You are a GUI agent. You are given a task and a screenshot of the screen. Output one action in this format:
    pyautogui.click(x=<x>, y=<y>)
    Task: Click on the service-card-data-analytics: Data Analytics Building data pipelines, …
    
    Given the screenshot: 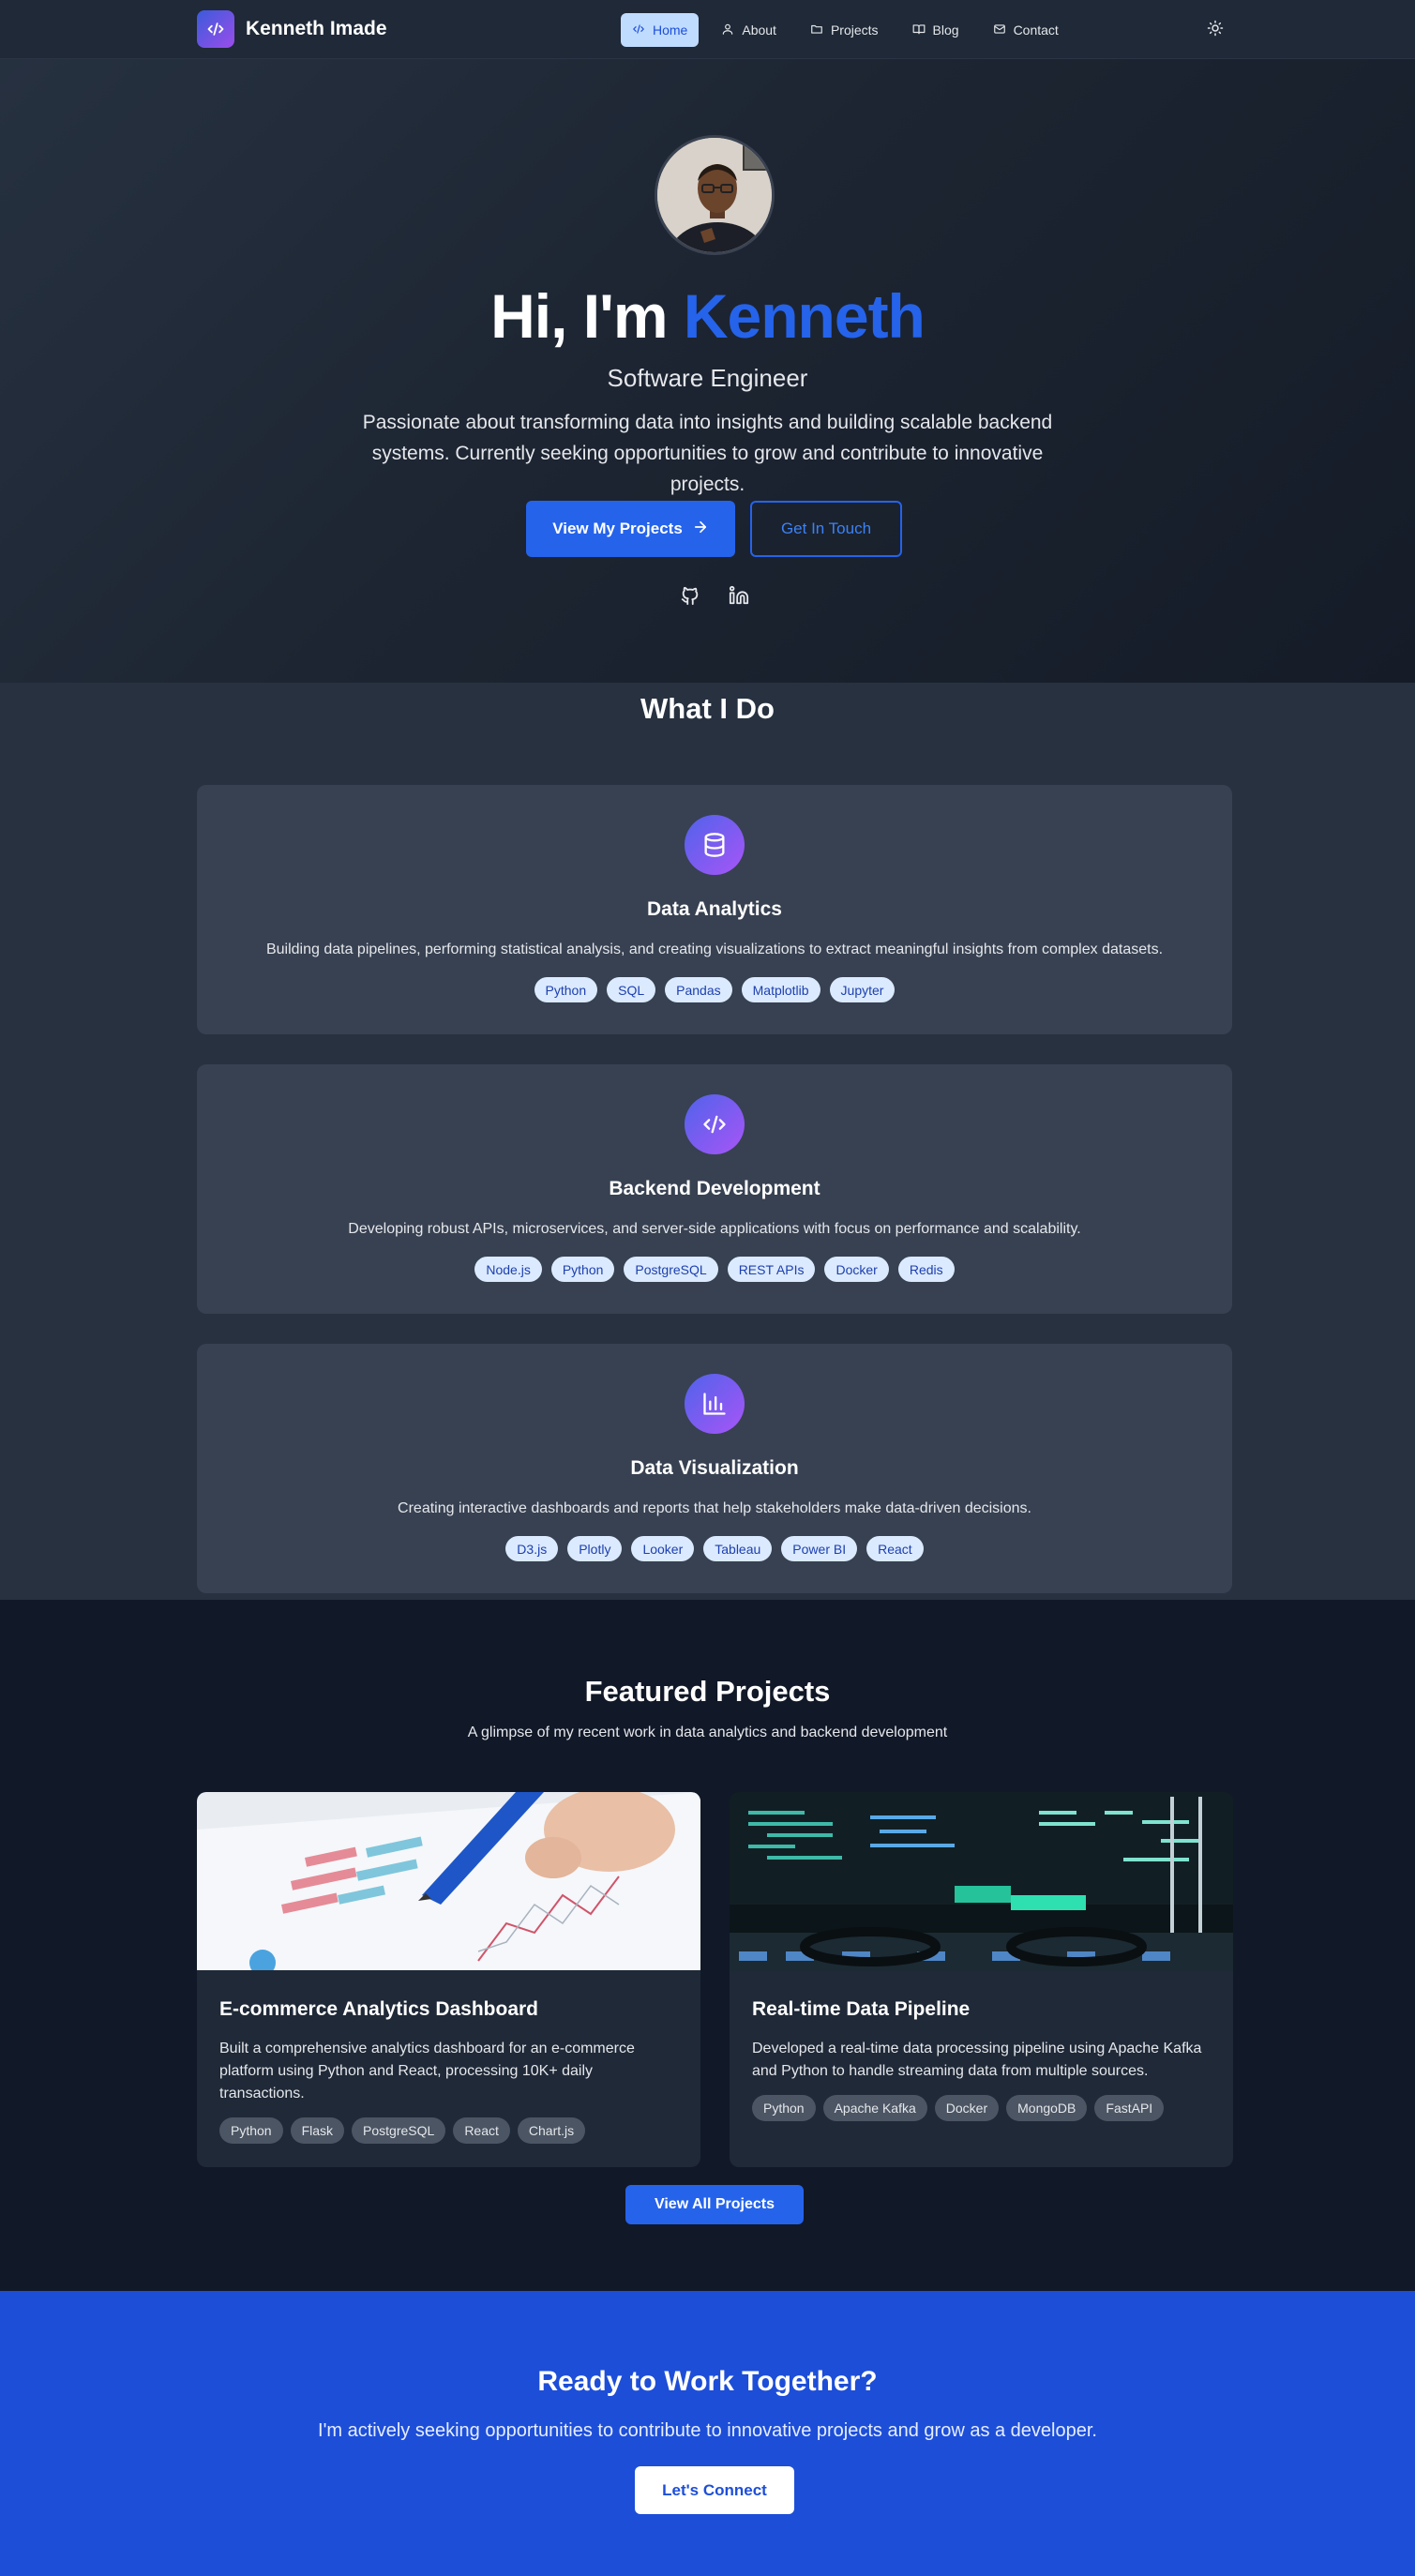 What is the action you would take?
    pyautogui.click(x=714, y=909)
    